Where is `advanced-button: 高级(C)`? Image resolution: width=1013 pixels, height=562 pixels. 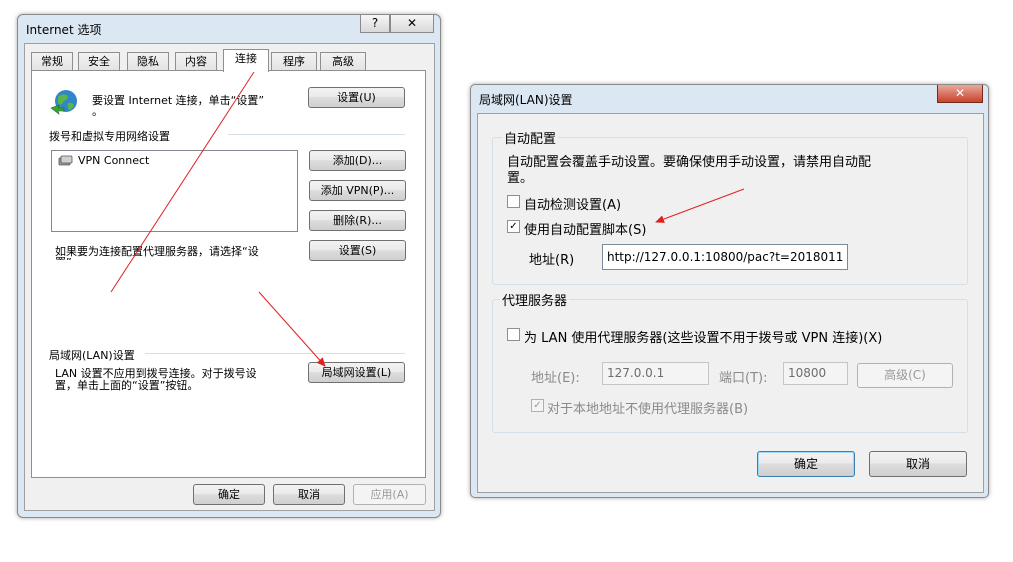 advanced-button: 高级(C) is located at coordinates (905, 375).